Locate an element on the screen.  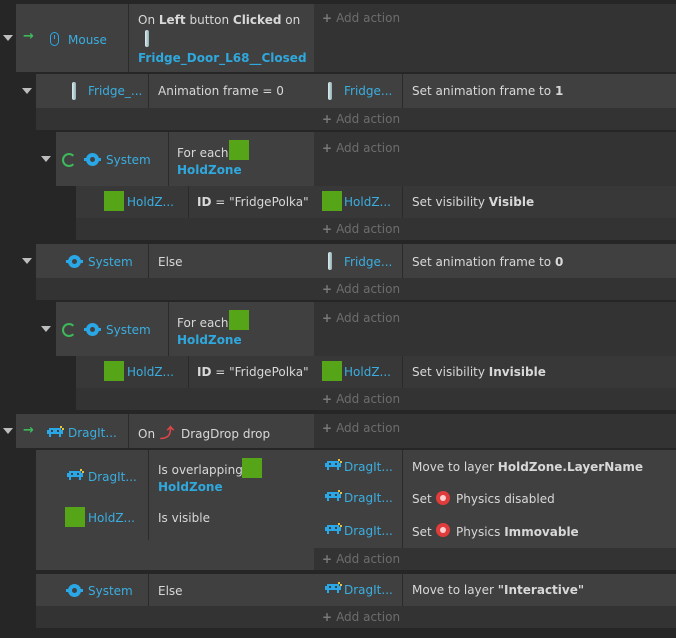
mouse-icon is located at coordinates (54, 39).